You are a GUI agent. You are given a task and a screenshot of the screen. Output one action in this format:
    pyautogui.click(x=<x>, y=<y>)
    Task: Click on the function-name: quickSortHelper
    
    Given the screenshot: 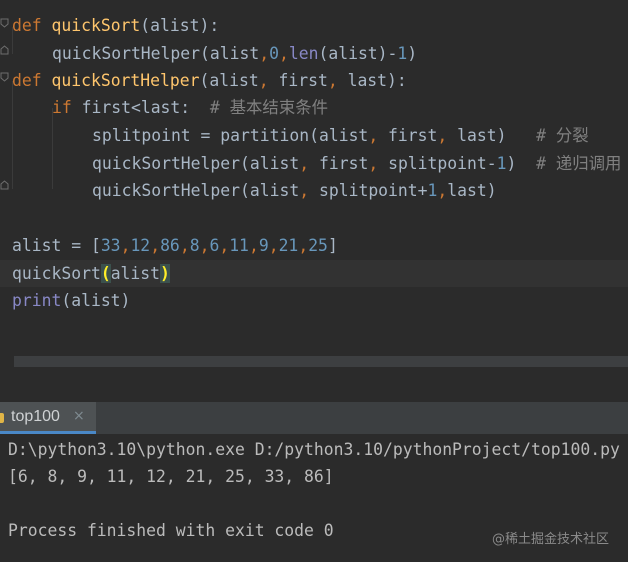 What is the action you would take?
    pyautogui.click(x=125, y=80)
    